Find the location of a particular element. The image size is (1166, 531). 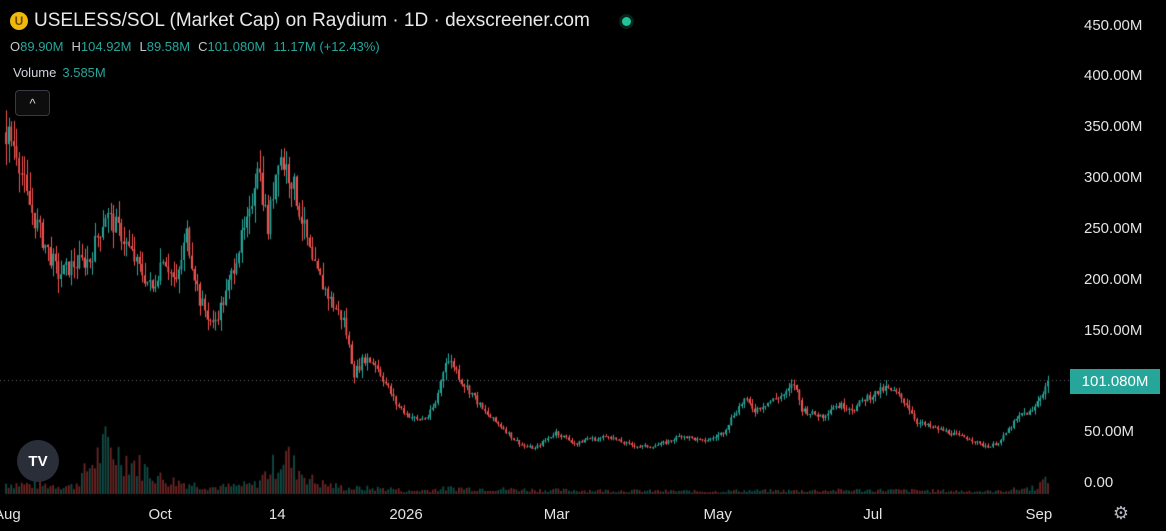

y-tick-label: 150.00M is located at coordinates (1113, 330).